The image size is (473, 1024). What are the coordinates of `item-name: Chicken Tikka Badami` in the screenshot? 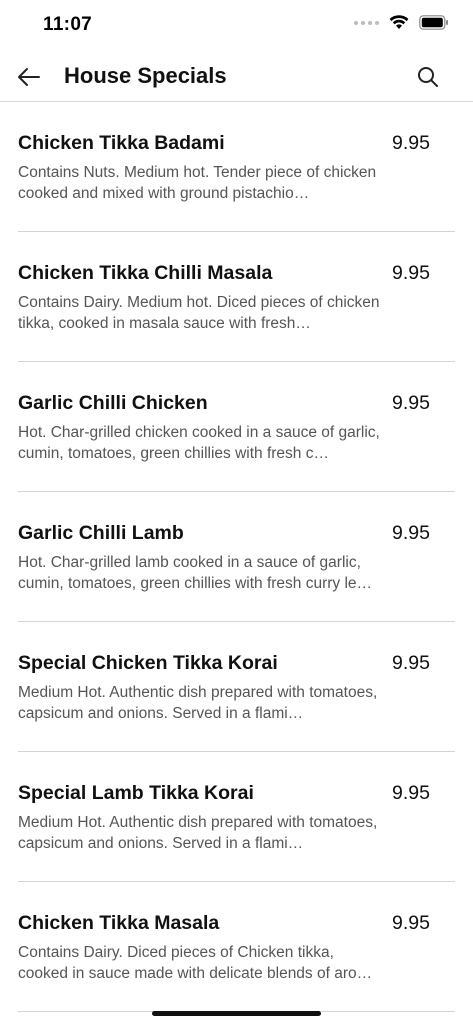 It's located at (121, 143).